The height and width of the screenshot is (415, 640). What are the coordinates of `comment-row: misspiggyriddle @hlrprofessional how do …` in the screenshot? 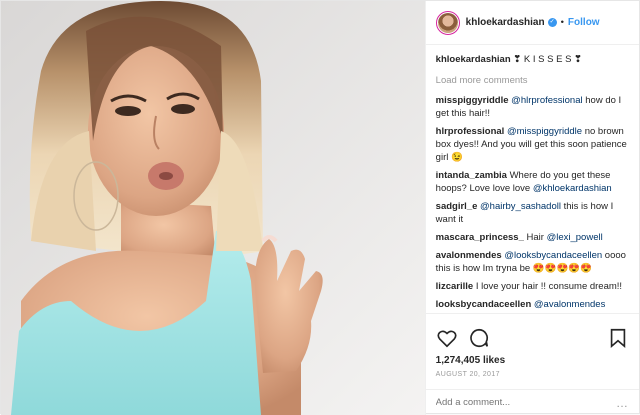 It's located at (532, 107).